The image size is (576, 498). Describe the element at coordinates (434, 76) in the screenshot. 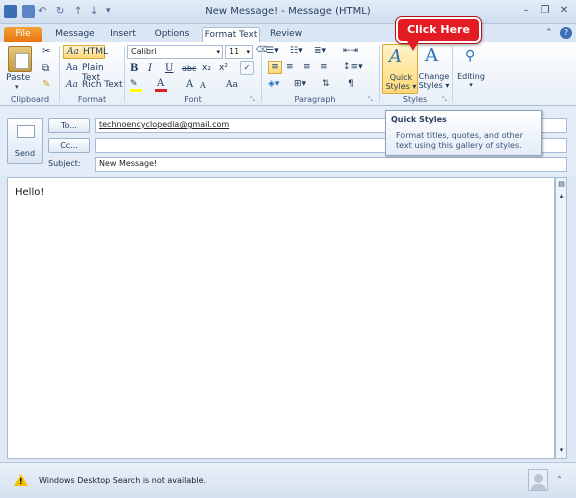

I see `change-styles-label-1: Change` at that location.